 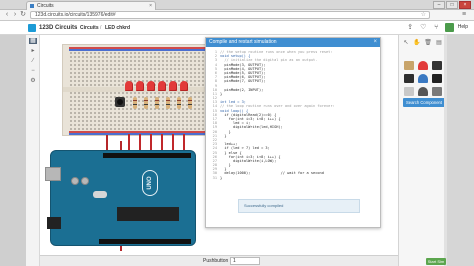 I want to click on layers-icon: ▤, so click(x=439, y=43).